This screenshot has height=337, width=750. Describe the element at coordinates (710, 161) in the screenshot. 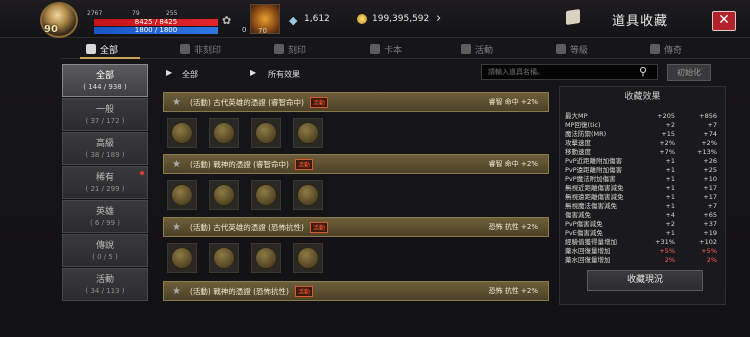

I see `effect-value-max: +26` at that location.